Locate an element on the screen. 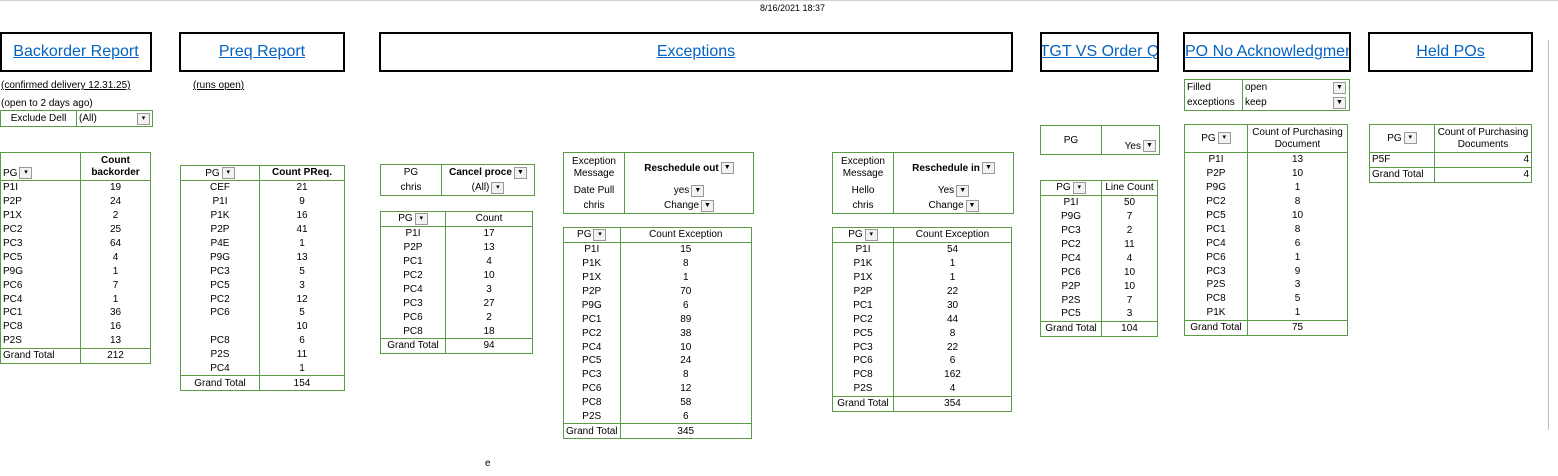 The width and height of the screenshot is (1558, 476). table-row: PC6 2 is located at coordinates (456, 317).